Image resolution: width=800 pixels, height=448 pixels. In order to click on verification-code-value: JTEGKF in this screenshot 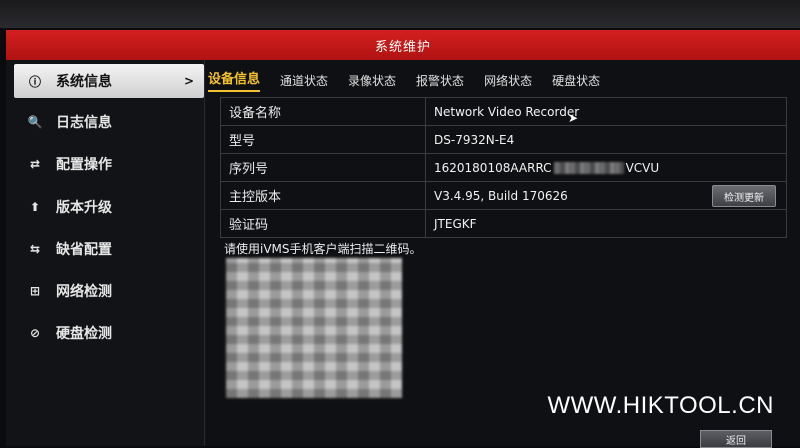, I will do `click(455, 223)`.